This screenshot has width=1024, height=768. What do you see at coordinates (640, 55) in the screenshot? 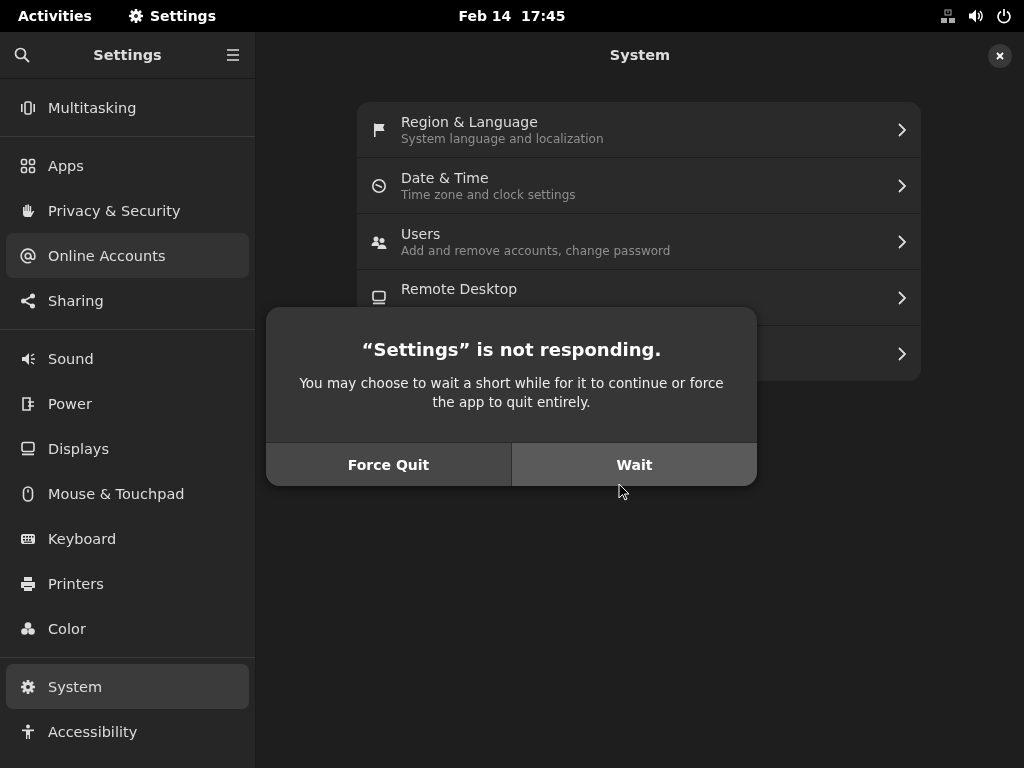
I see `page-title: System` at bounding box center [640, 55].